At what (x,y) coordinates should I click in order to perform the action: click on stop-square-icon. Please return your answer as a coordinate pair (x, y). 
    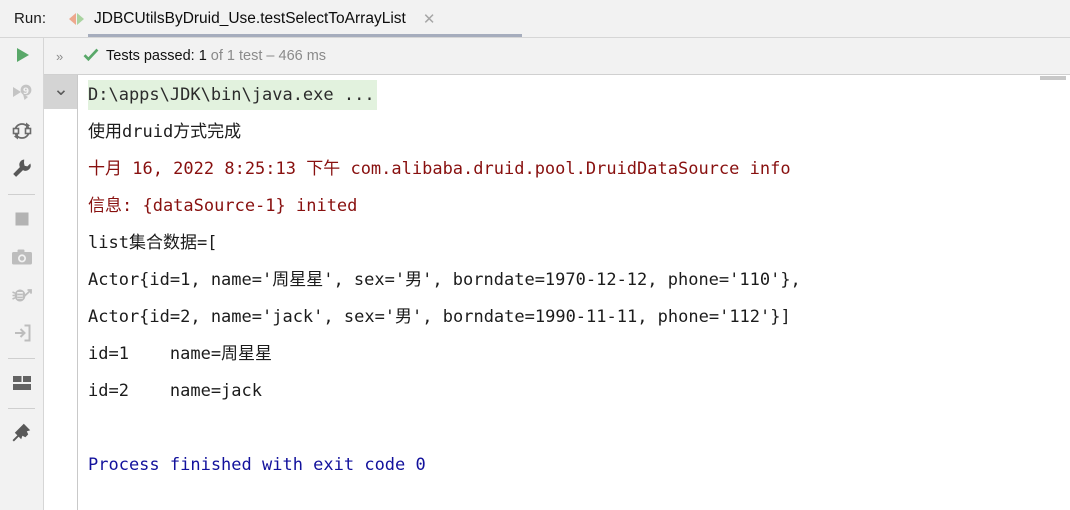
    Looking at the image, I should click on (22, 221).